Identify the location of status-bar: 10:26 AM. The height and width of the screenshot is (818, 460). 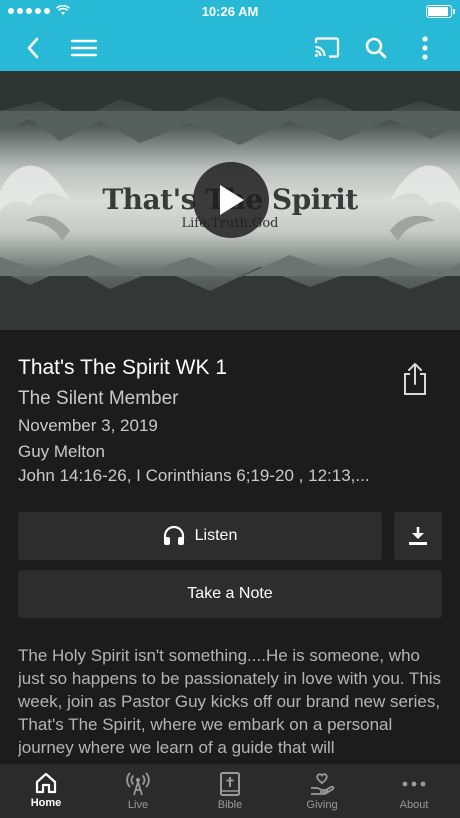
(230, 12).